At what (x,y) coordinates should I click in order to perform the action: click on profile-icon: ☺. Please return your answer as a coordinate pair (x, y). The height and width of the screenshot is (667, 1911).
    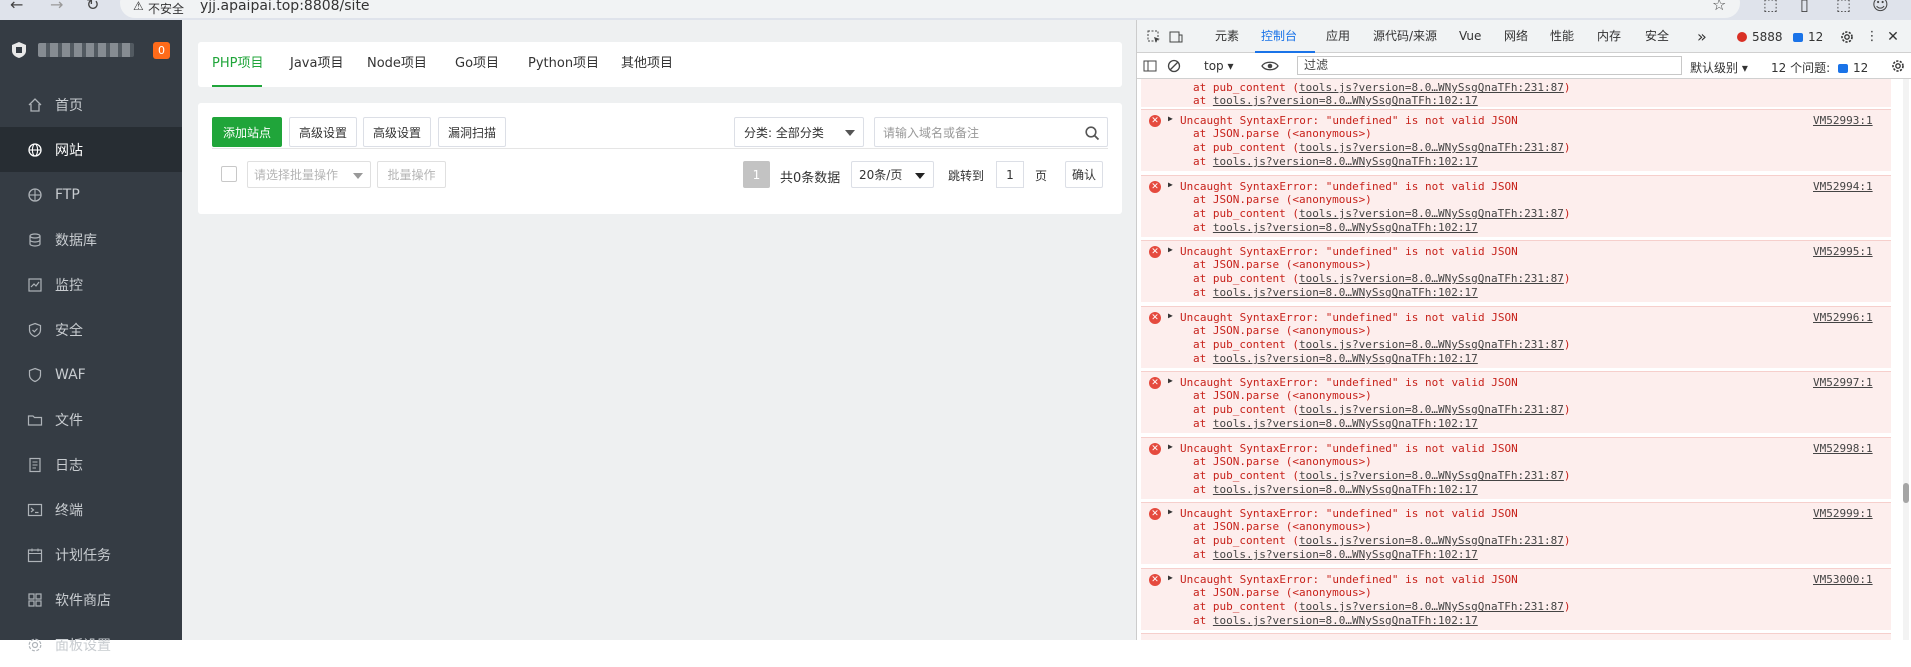
    Looking at the image, I should click on (1880, 7).